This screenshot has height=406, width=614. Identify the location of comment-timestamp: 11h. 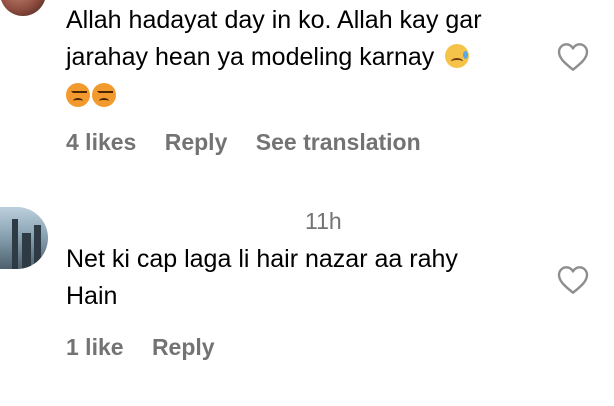
(323, 221).